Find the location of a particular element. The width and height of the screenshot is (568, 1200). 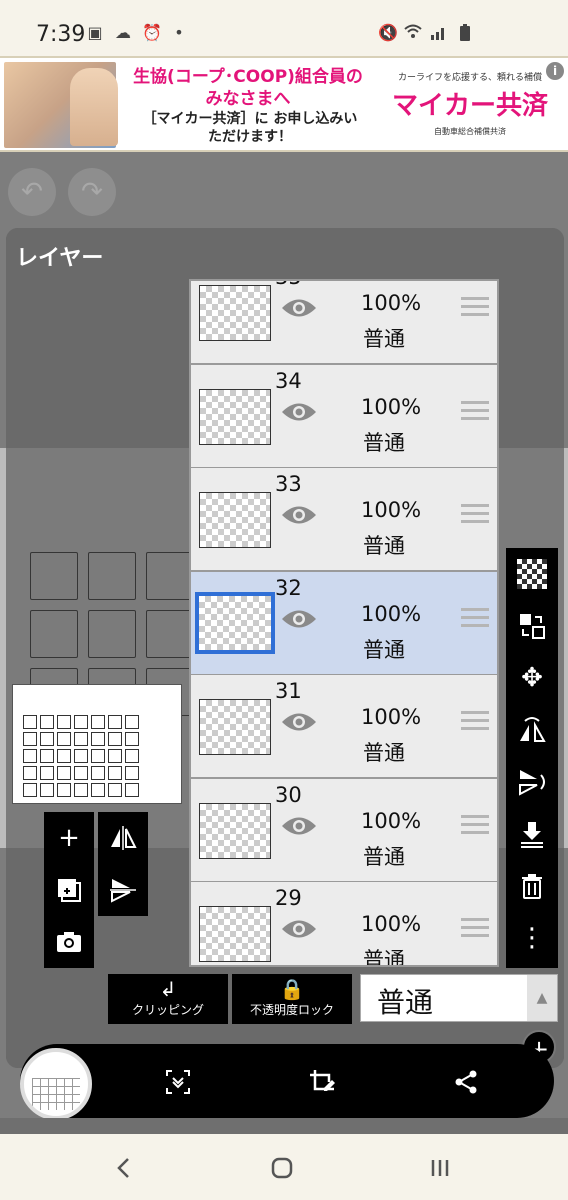

layer-number: 33 is located at coordinates (288, 484).